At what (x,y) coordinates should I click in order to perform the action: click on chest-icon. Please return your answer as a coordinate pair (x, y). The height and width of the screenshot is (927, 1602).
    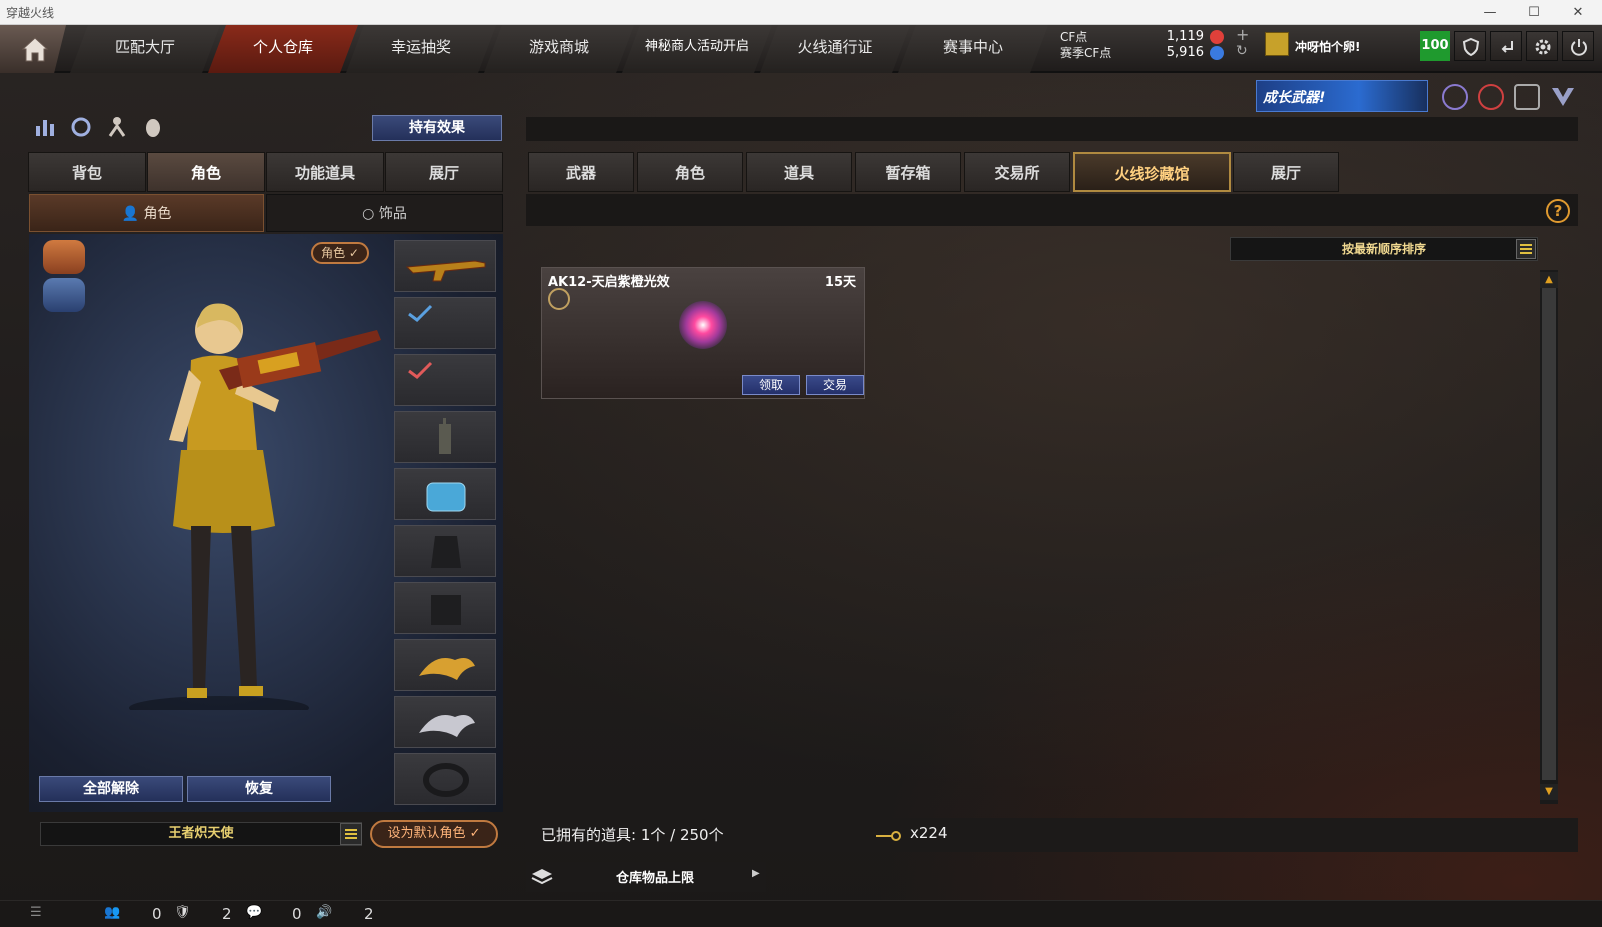
    Looking at the image, I should click on (446, 497).